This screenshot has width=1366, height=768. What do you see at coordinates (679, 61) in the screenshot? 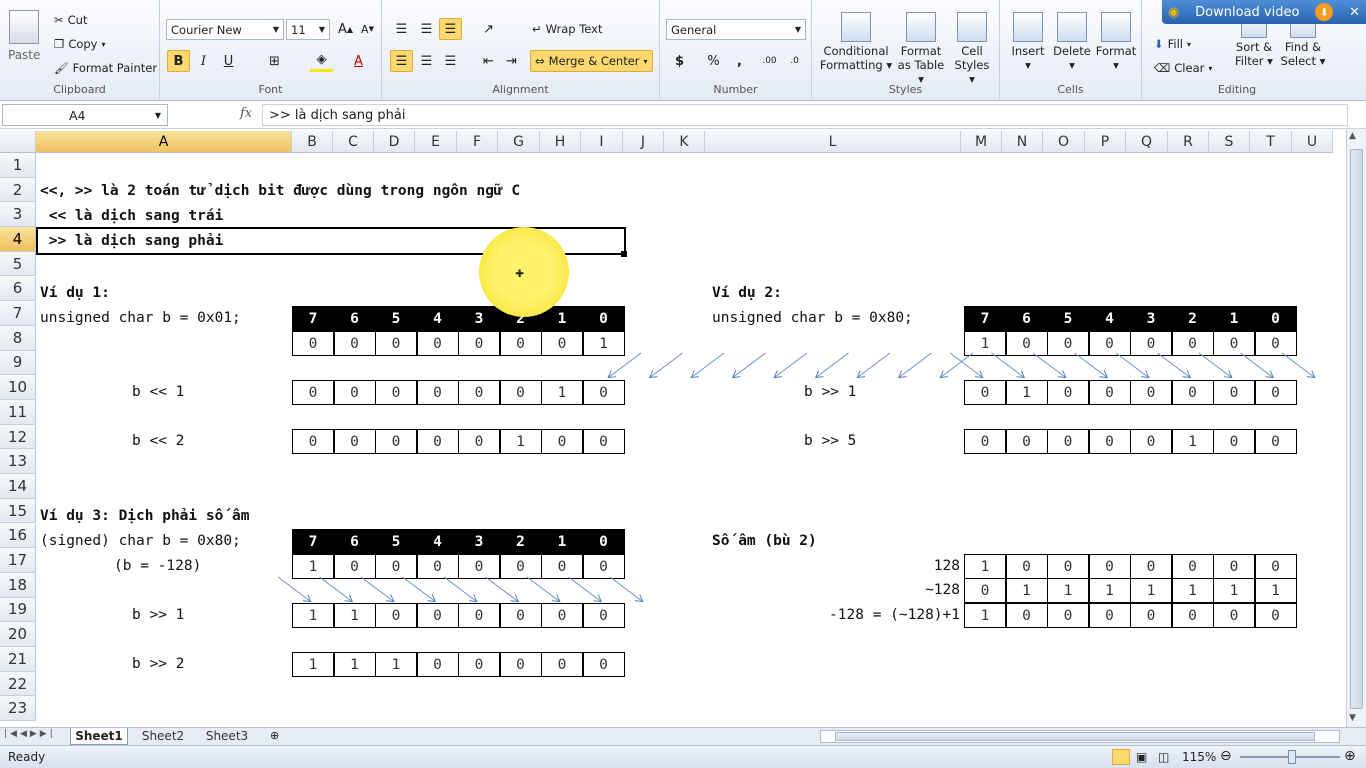
I see `currency-button: $` at bounding box center [679, 61].